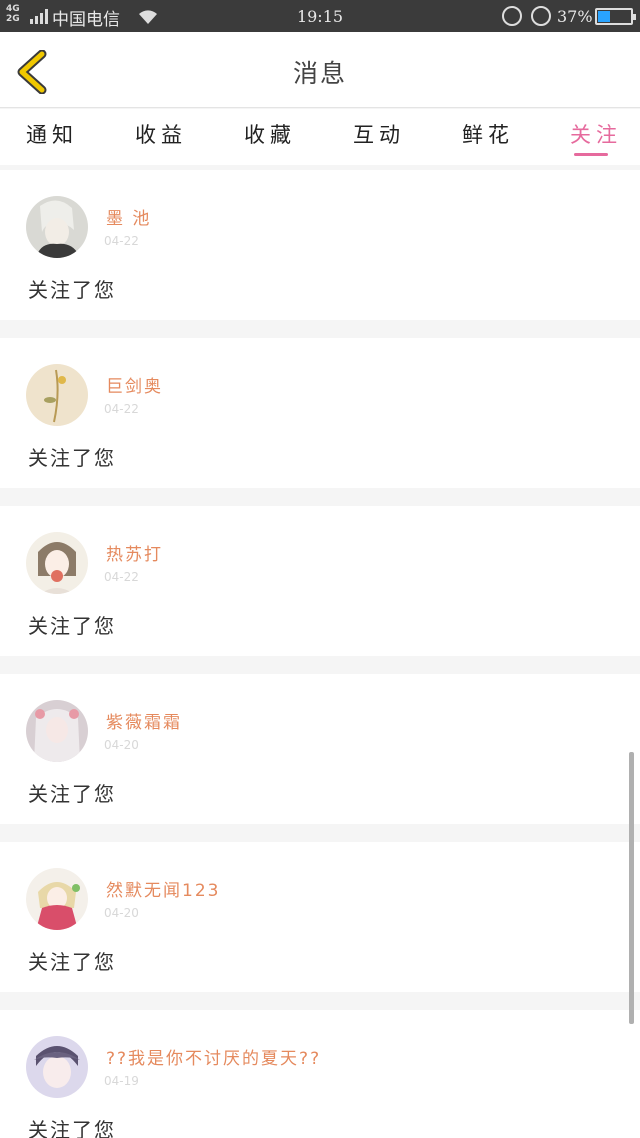 This screenshot has height=1138, width=640. What do you see at coordinates (575, 16) in the screenshot?
I see `battery-percent: 37%` at bounding box center [575, 16].